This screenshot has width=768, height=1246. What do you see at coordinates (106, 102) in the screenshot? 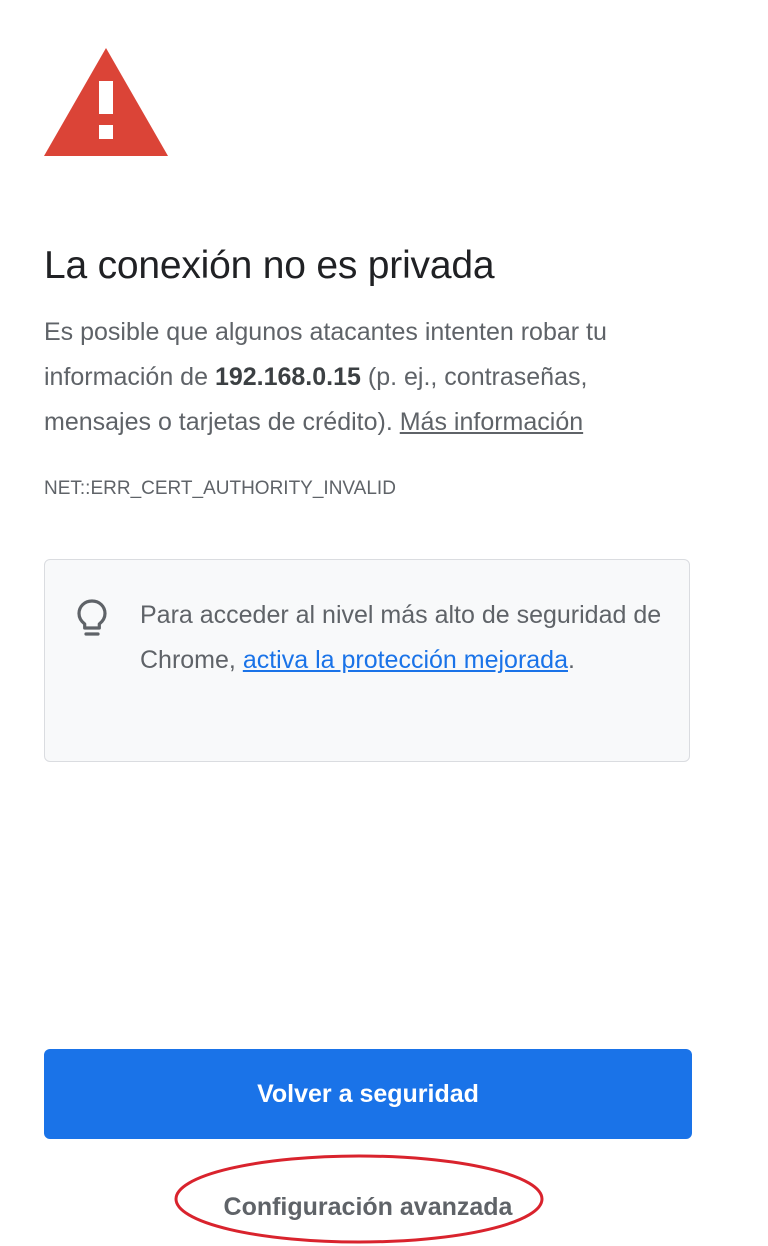
I see `warning-triangle-icon` at bounding box center [106, 102].